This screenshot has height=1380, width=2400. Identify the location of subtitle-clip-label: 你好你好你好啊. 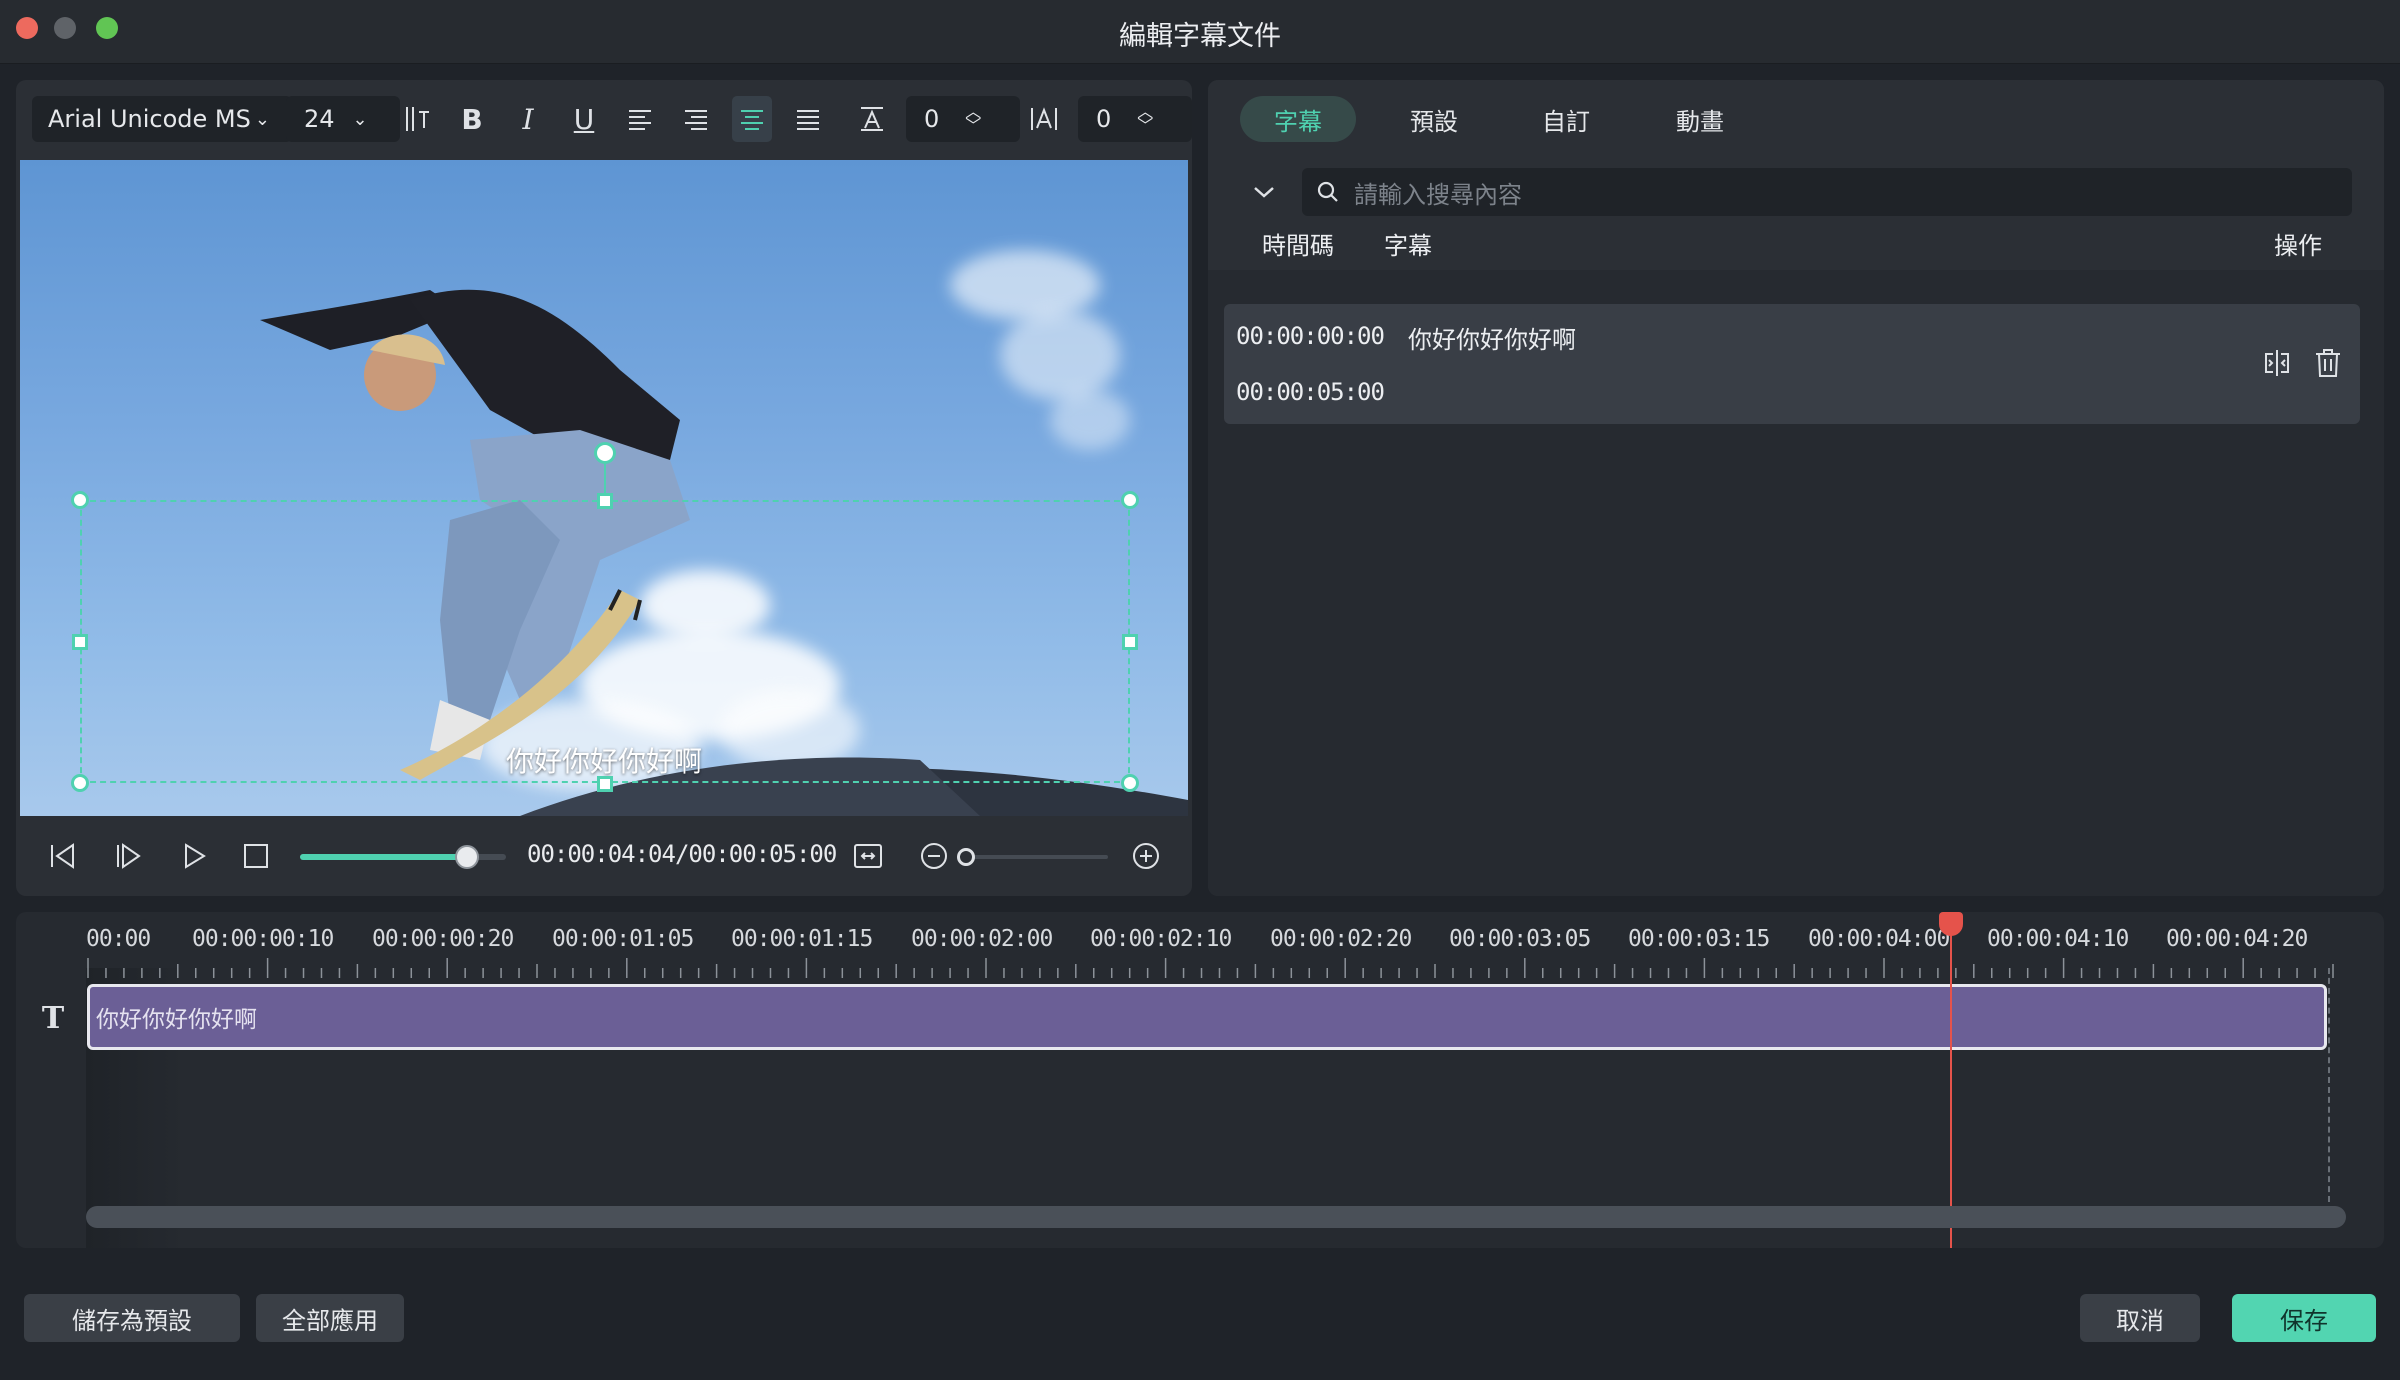
(176, 1020).